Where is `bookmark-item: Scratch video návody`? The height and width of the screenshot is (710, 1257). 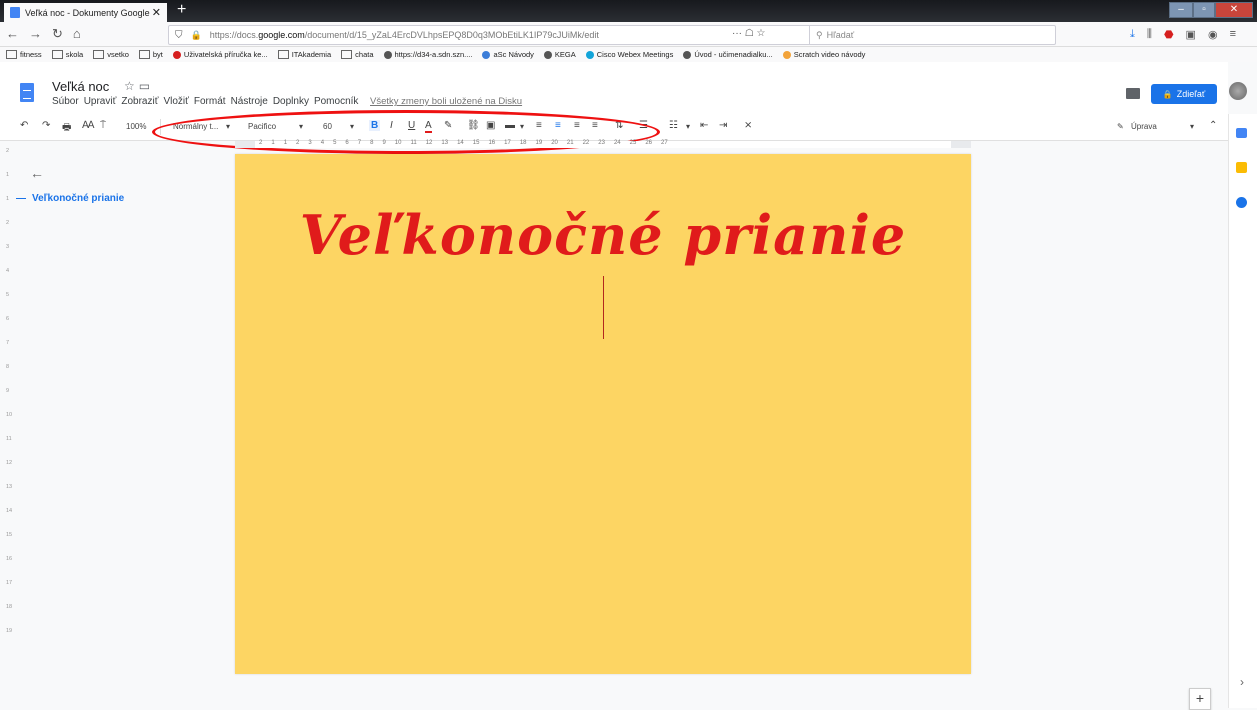 bookmark-item: Scratch video návody is located at coordinates (824, 54).